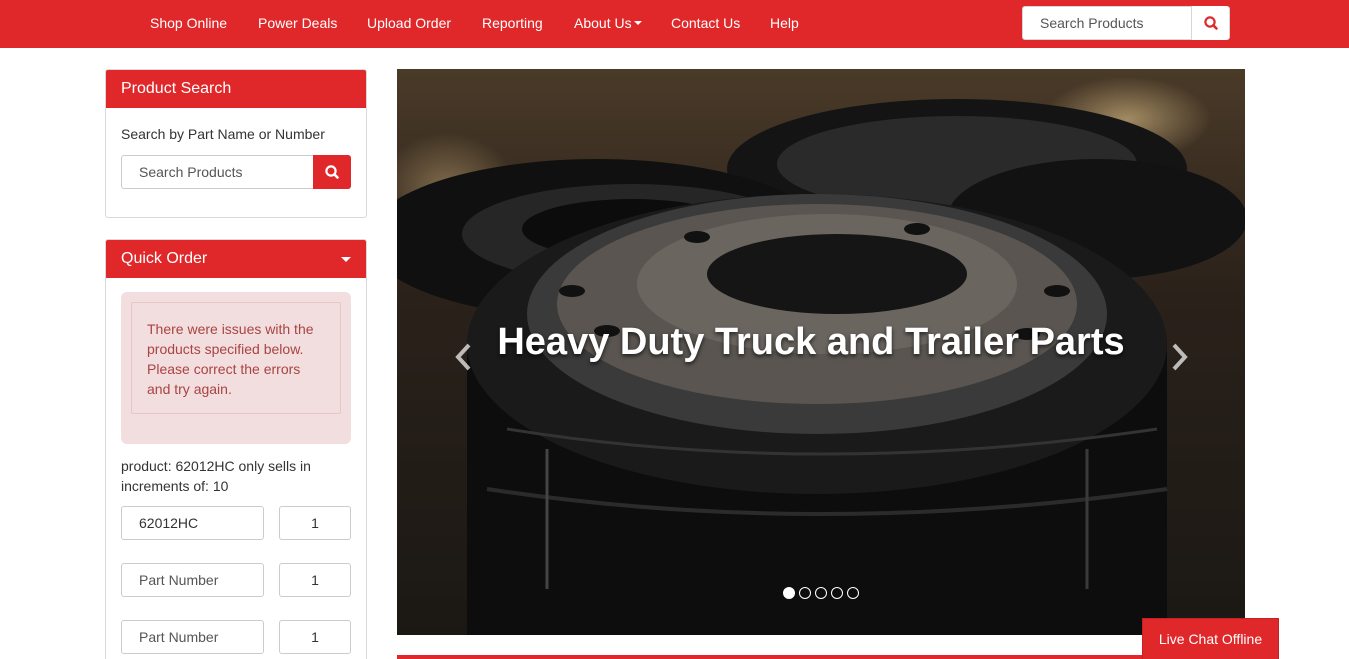 The image size is (1349, 659). What do you see at coordinates (188, 23) in the screenshot?
I see `nav-shop-online: Shop Online` at bounding box center [188, 23].